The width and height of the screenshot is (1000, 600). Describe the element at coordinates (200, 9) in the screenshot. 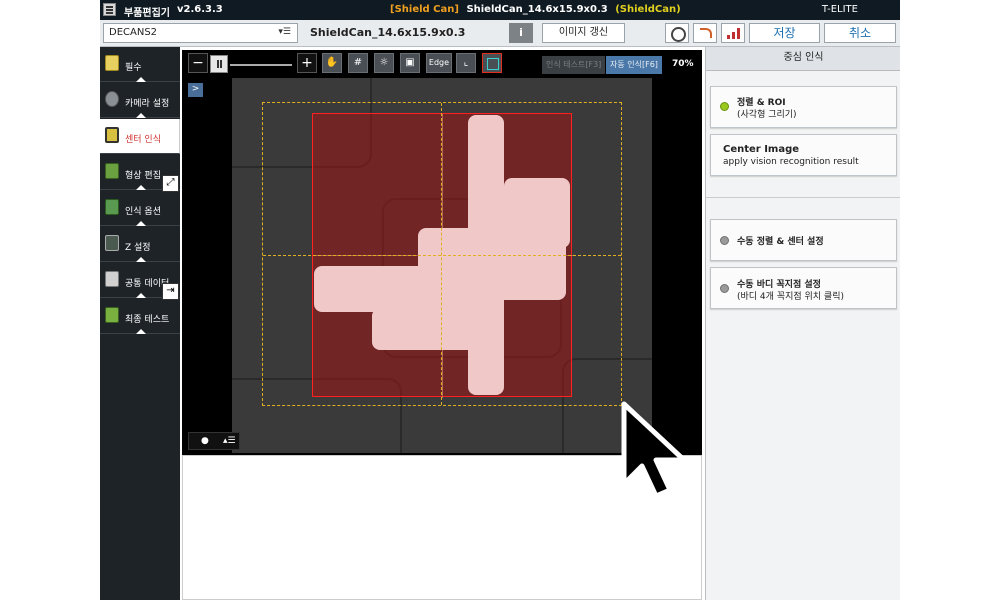

I see `app-version: v2.6.3.3` at that location.